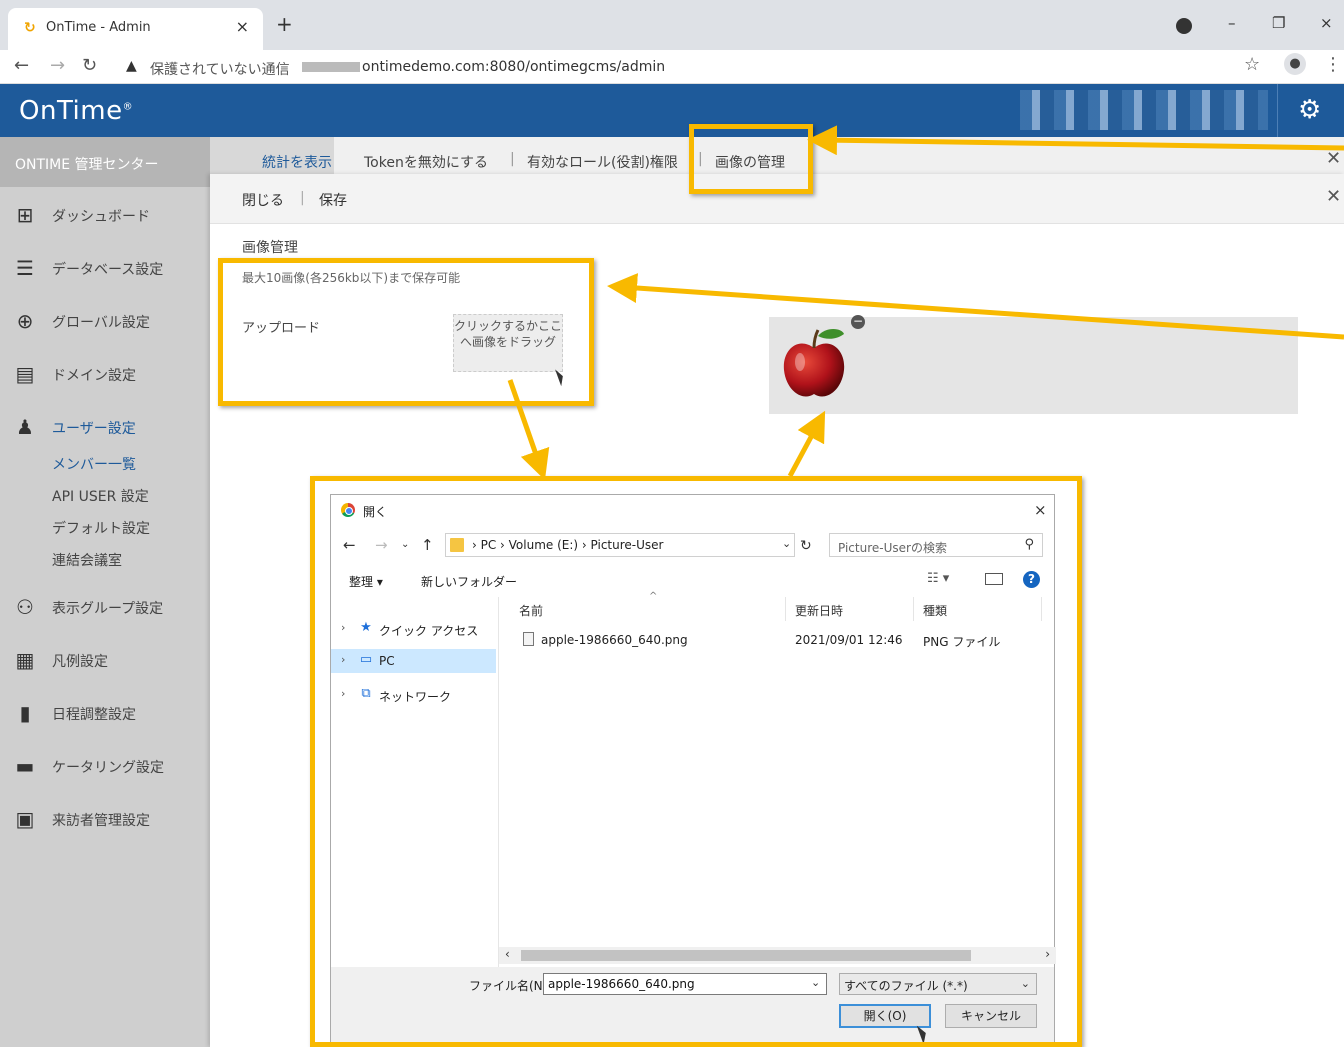 This screenshot has height=1047, width=1344. Describe the element at coordinates (1144, 110) in the screenshot. I see `user-info-redacted` at that location.